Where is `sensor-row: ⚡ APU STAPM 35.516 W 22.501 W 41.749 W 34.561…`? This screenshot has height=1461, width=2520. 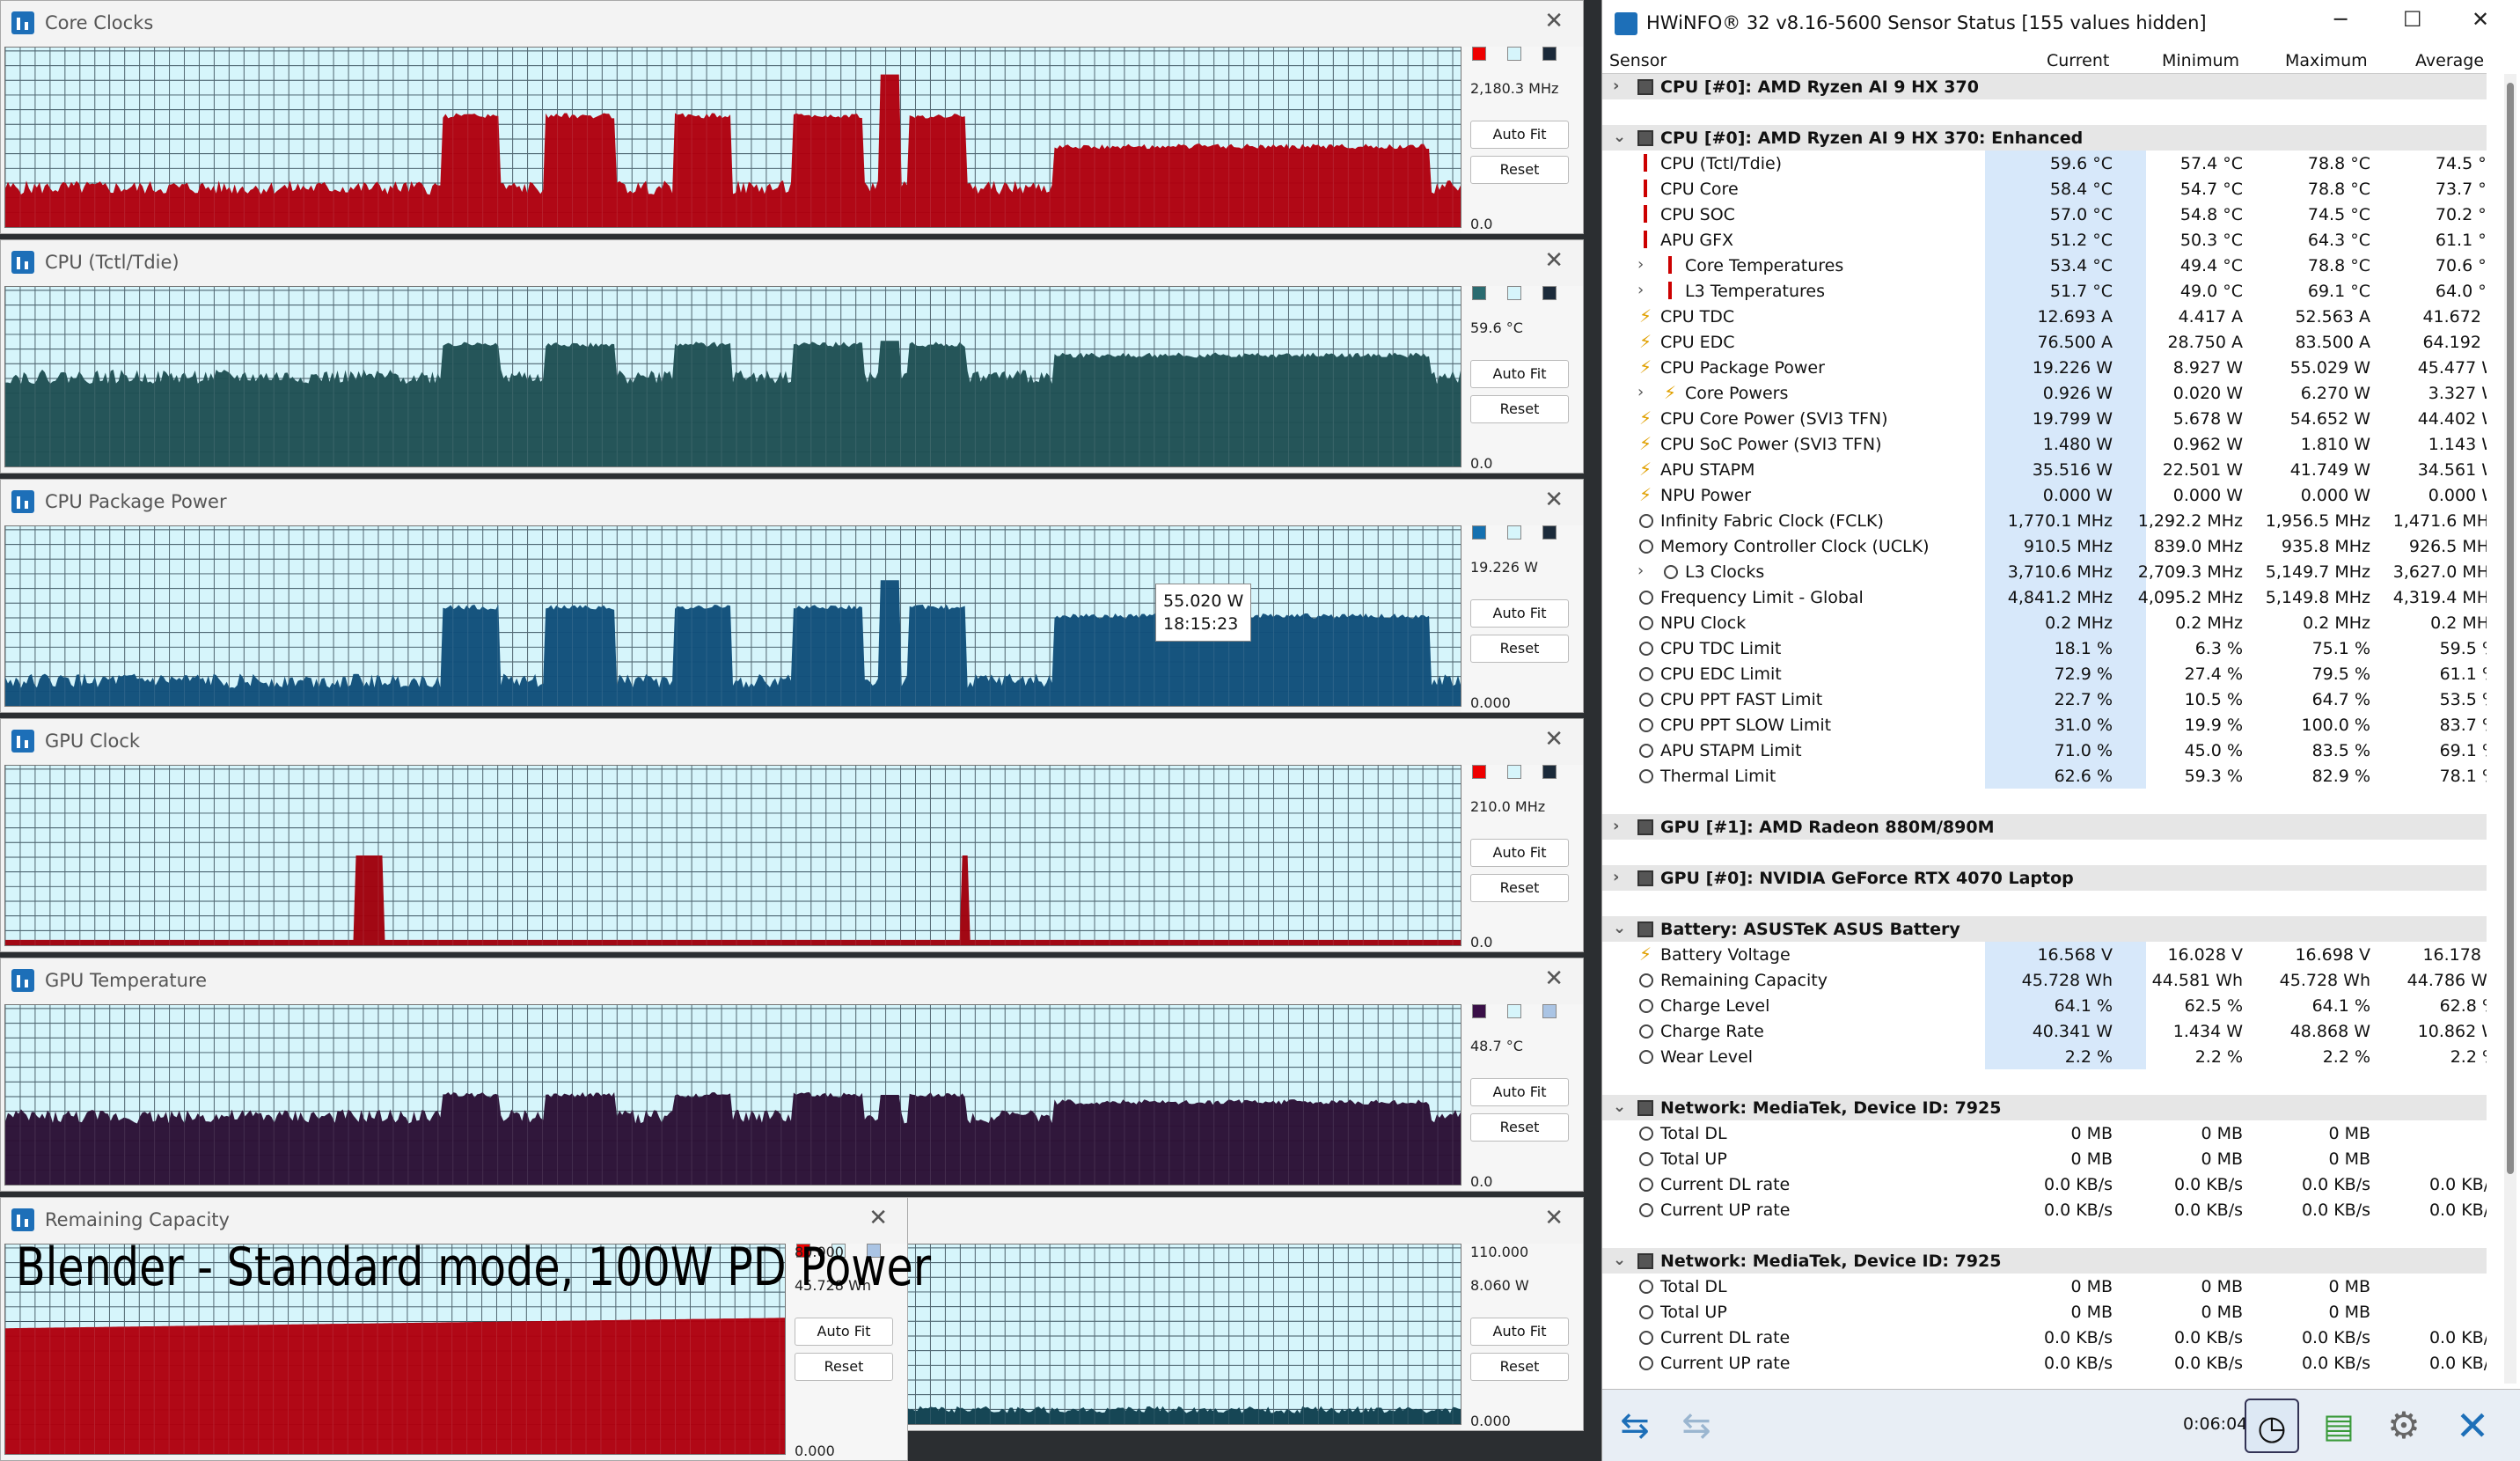 sensor-row: ⚡ APU STAPM 35.516 W 22.501 W 41.749 W 34.561… is located at coordinates (2045, 469).